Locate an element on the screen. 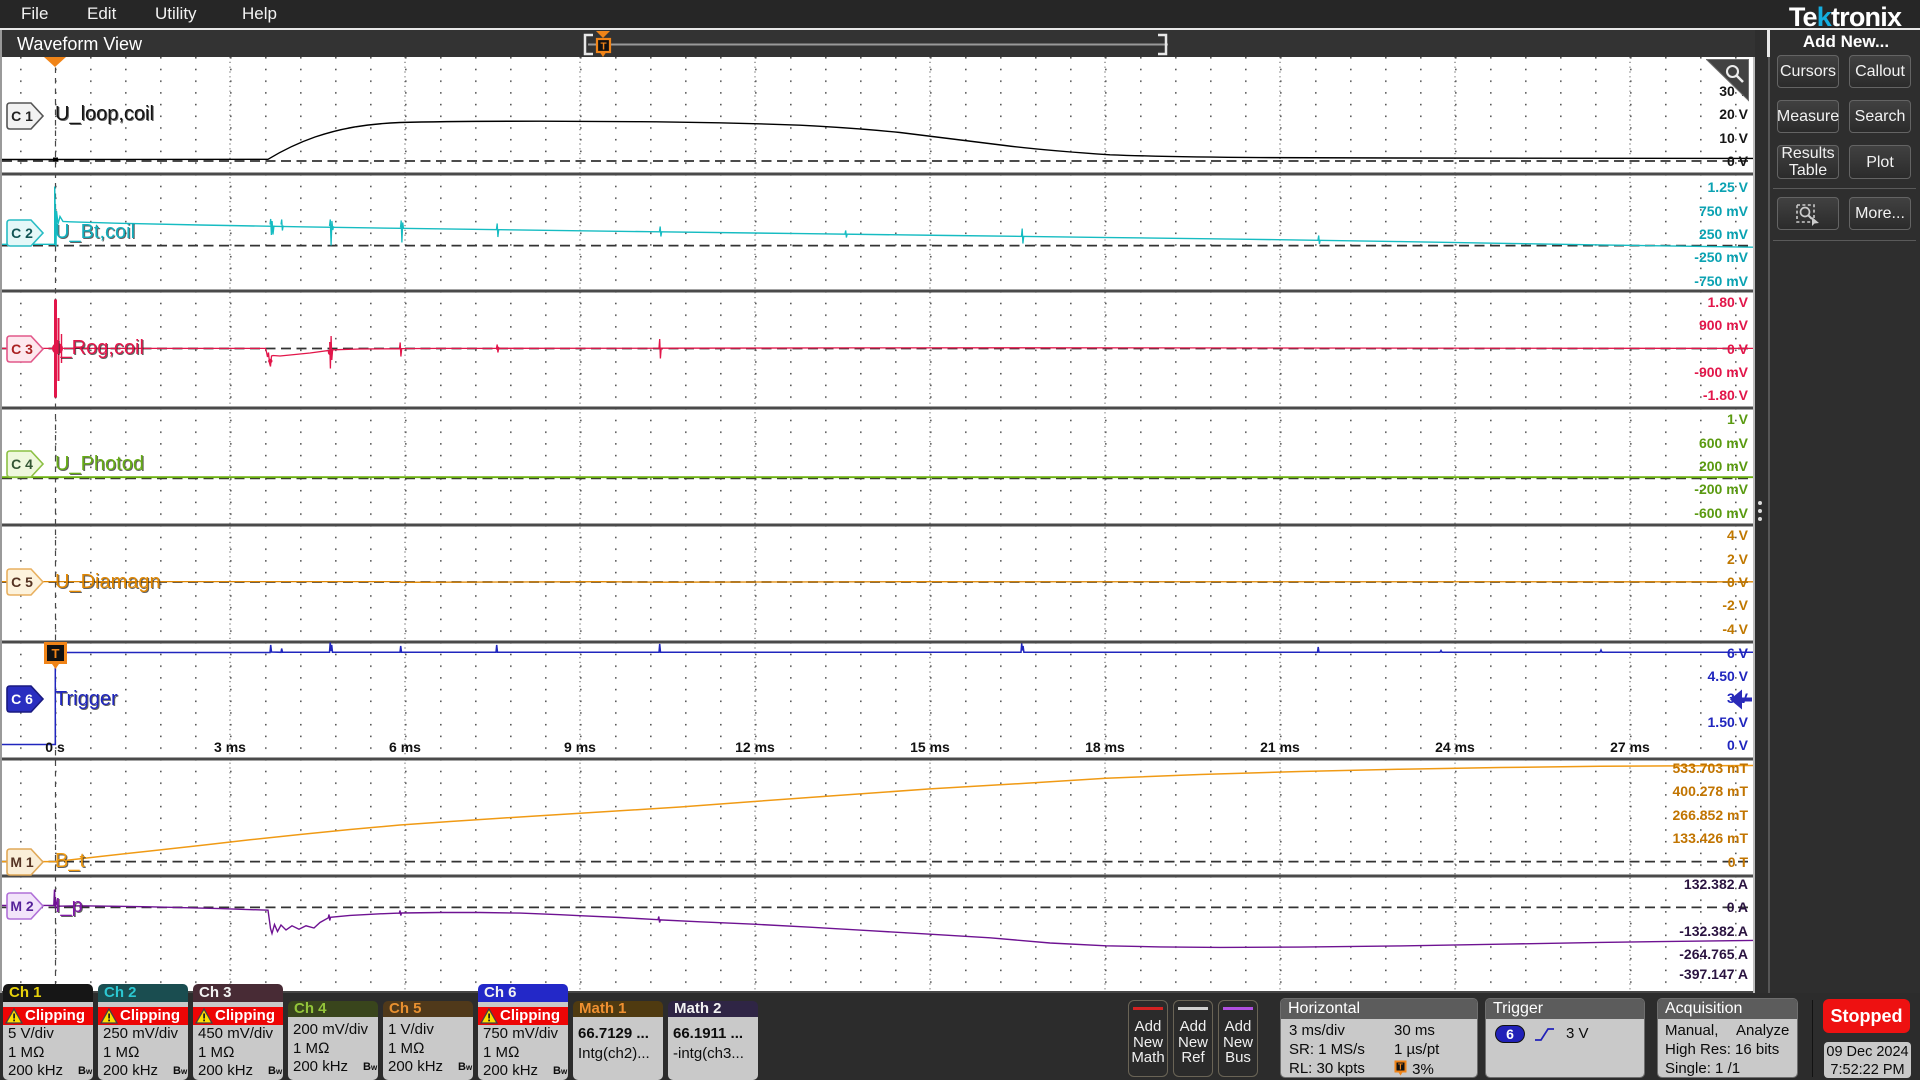  svg-text: C 2 is located at coordinates (22, 233).